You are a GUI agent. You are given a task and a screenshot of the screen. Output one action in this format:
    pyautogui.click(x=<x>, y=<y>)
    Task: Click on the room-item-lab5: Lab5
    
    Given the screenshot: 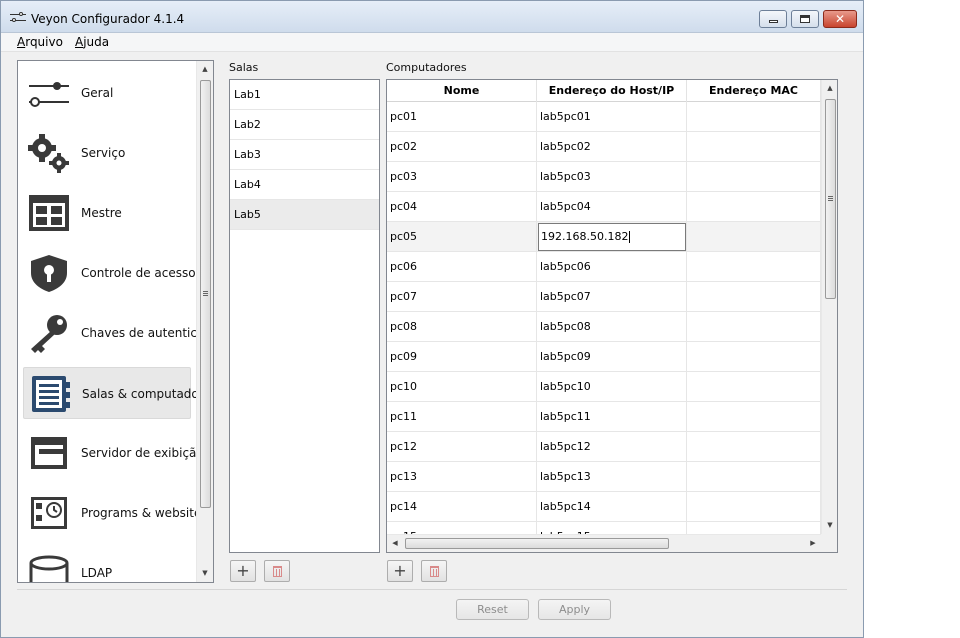 What is the action you would take?
    pyautogui.click(x=304, y=215)
    